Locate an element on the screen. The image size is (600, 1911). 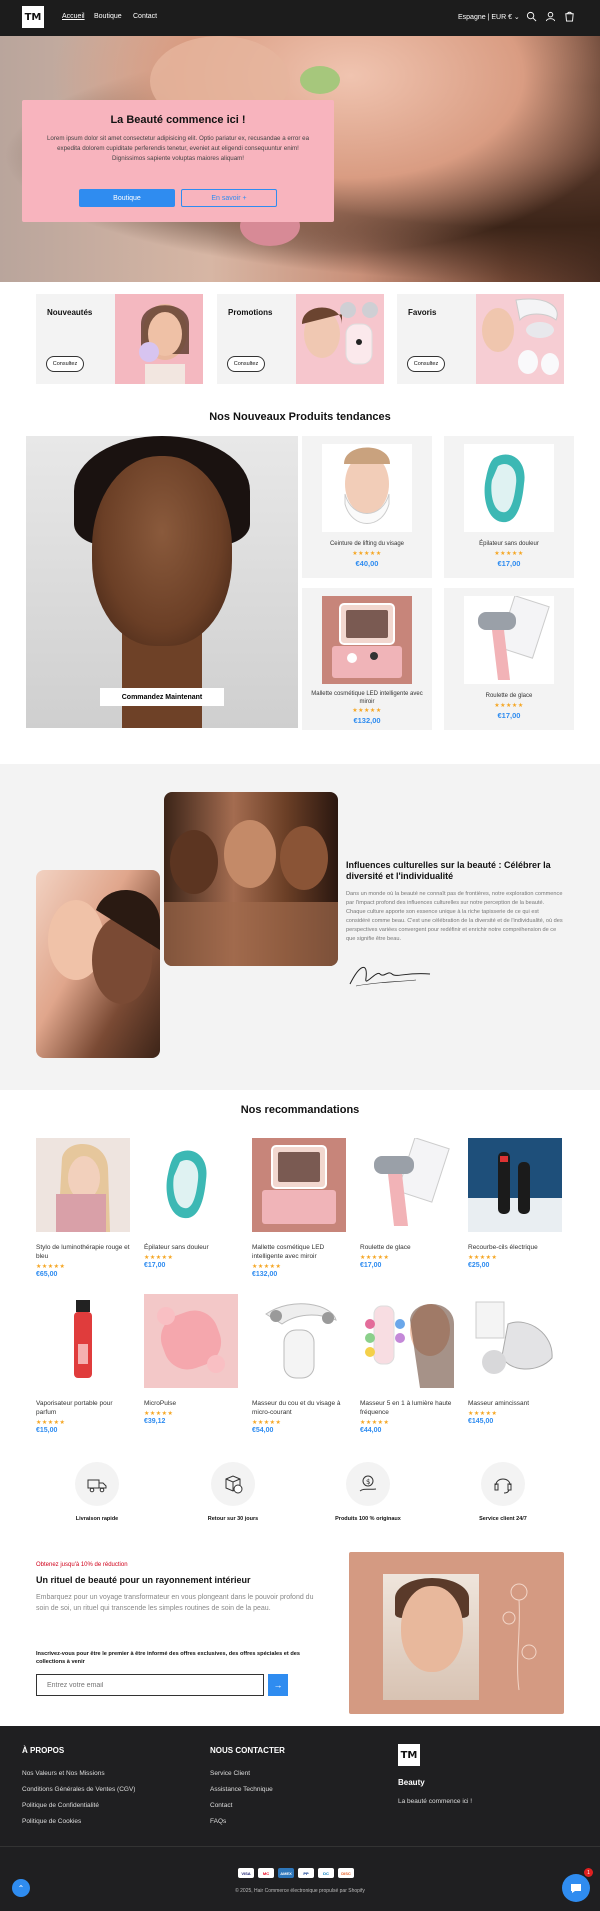
product-name: Vaporisateur portable pour parfum is located at coordinates (74, 1408).